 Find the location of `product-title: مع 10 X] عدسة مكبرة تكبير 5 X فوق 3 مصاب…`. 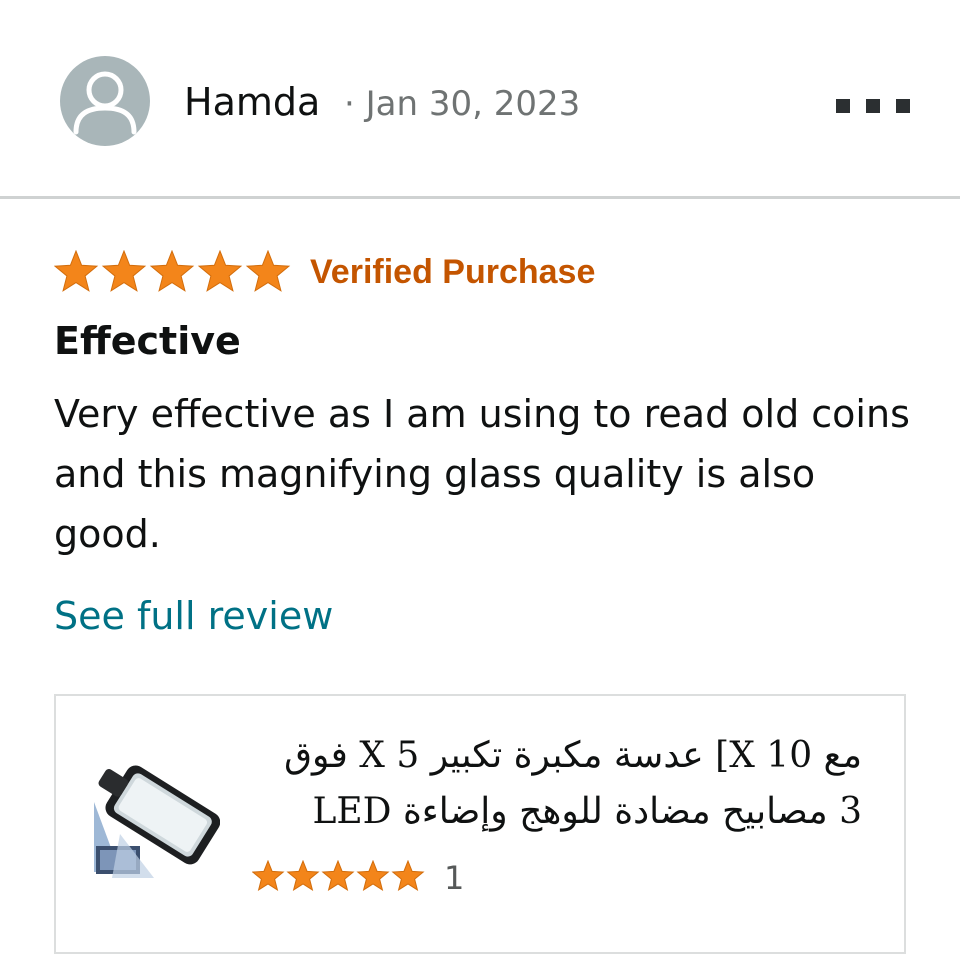

product-title: مع 10 X] عدسة مكبرة تكبير 5 X فوق 3 مصاب… is located at coordinates (557, 784).